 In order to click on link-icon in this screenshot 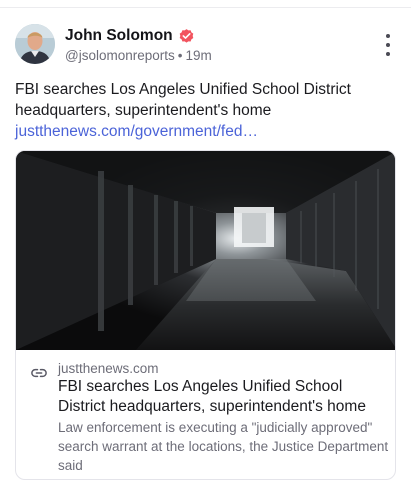, I will do `click(39, 373)`.